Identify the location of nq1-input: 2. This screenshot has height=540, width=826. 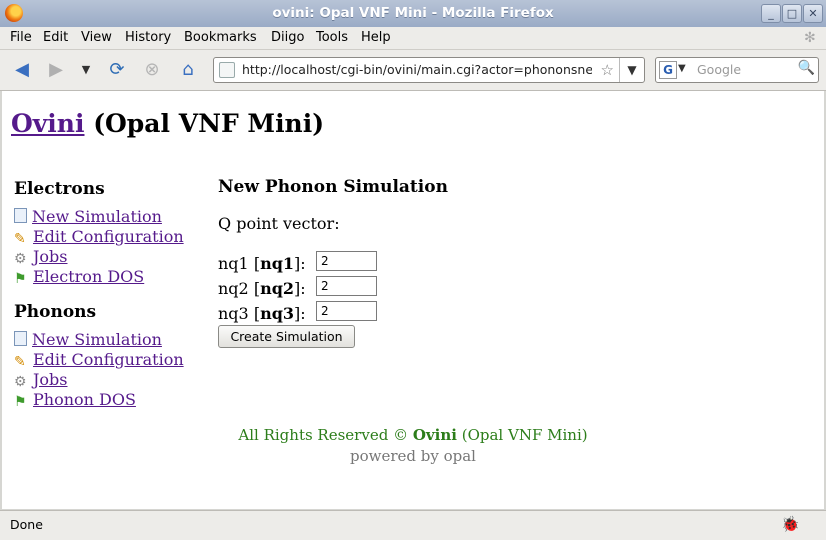
(346, 261).